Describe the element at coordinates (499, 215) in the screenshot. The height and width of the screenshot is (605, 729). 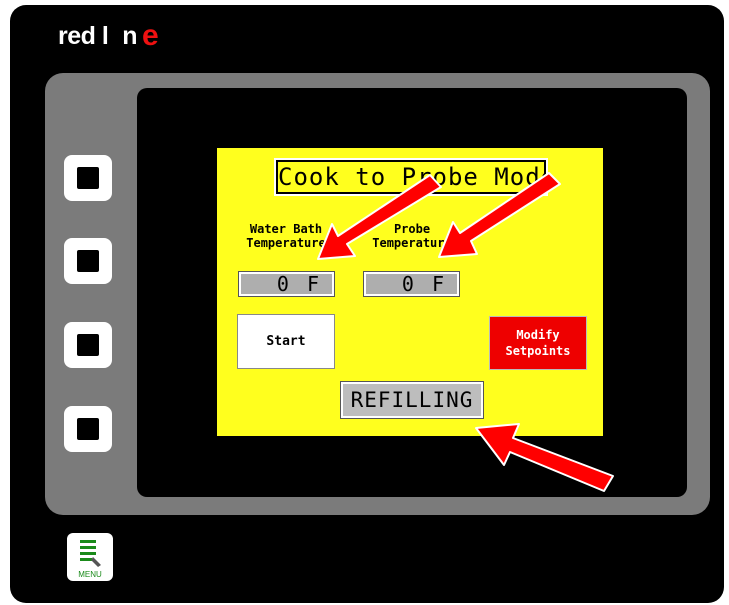
I see `annotation-arrow-probe` at that location.